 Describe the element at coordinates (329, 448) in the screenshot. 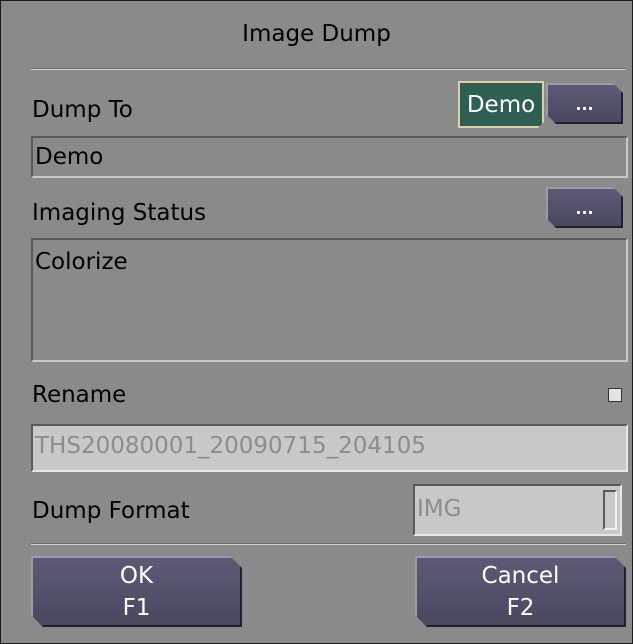

I see `rename-input: THS20080001_20090715_204105` at that location.